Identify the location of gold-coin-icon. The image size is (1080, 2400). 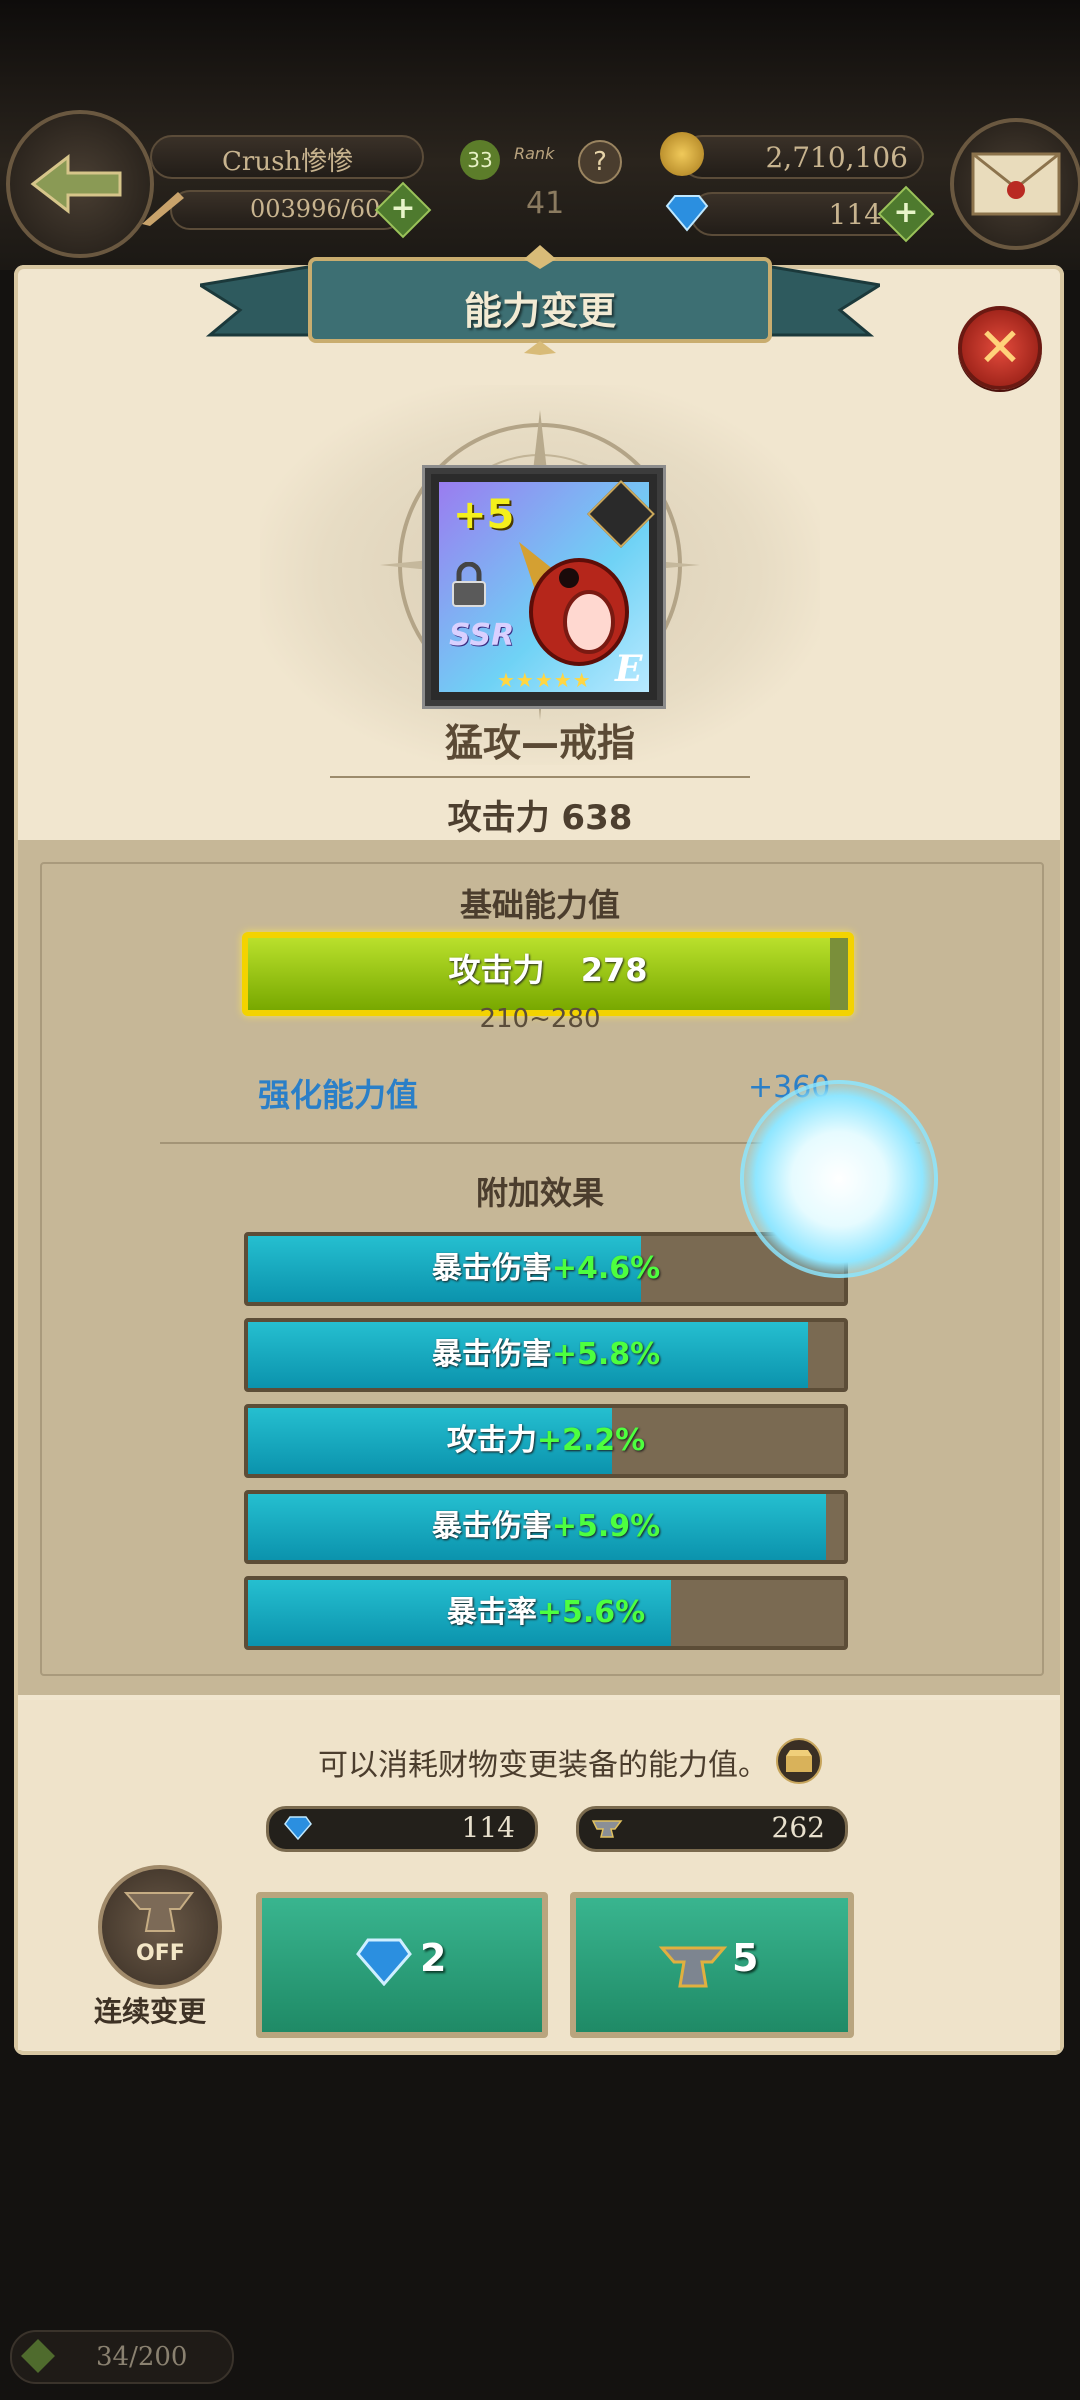
(682, 154).